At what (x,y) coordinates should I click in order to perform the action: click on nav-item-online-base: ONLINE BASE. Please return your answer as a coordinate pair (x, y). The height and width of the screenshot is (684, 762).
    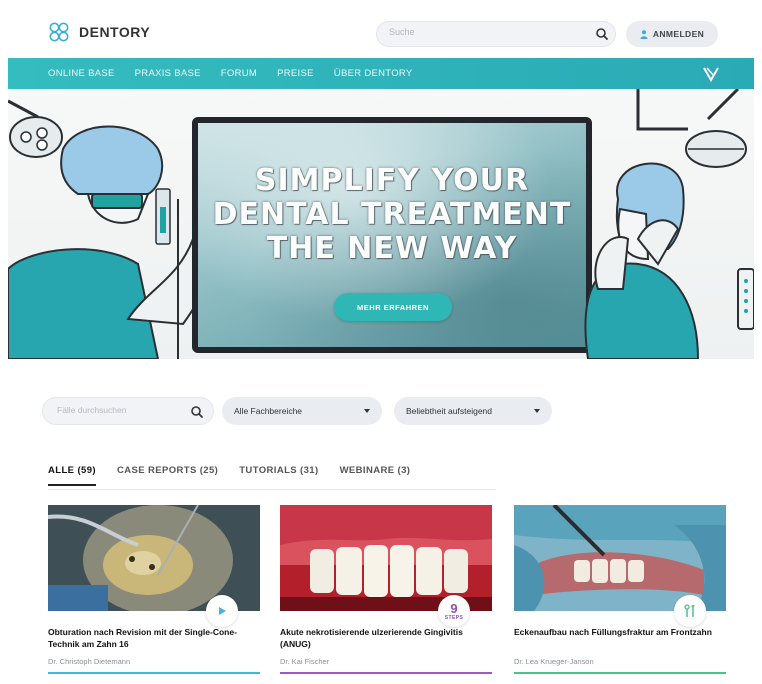
    Looking at the image, I should click on (81, 73).